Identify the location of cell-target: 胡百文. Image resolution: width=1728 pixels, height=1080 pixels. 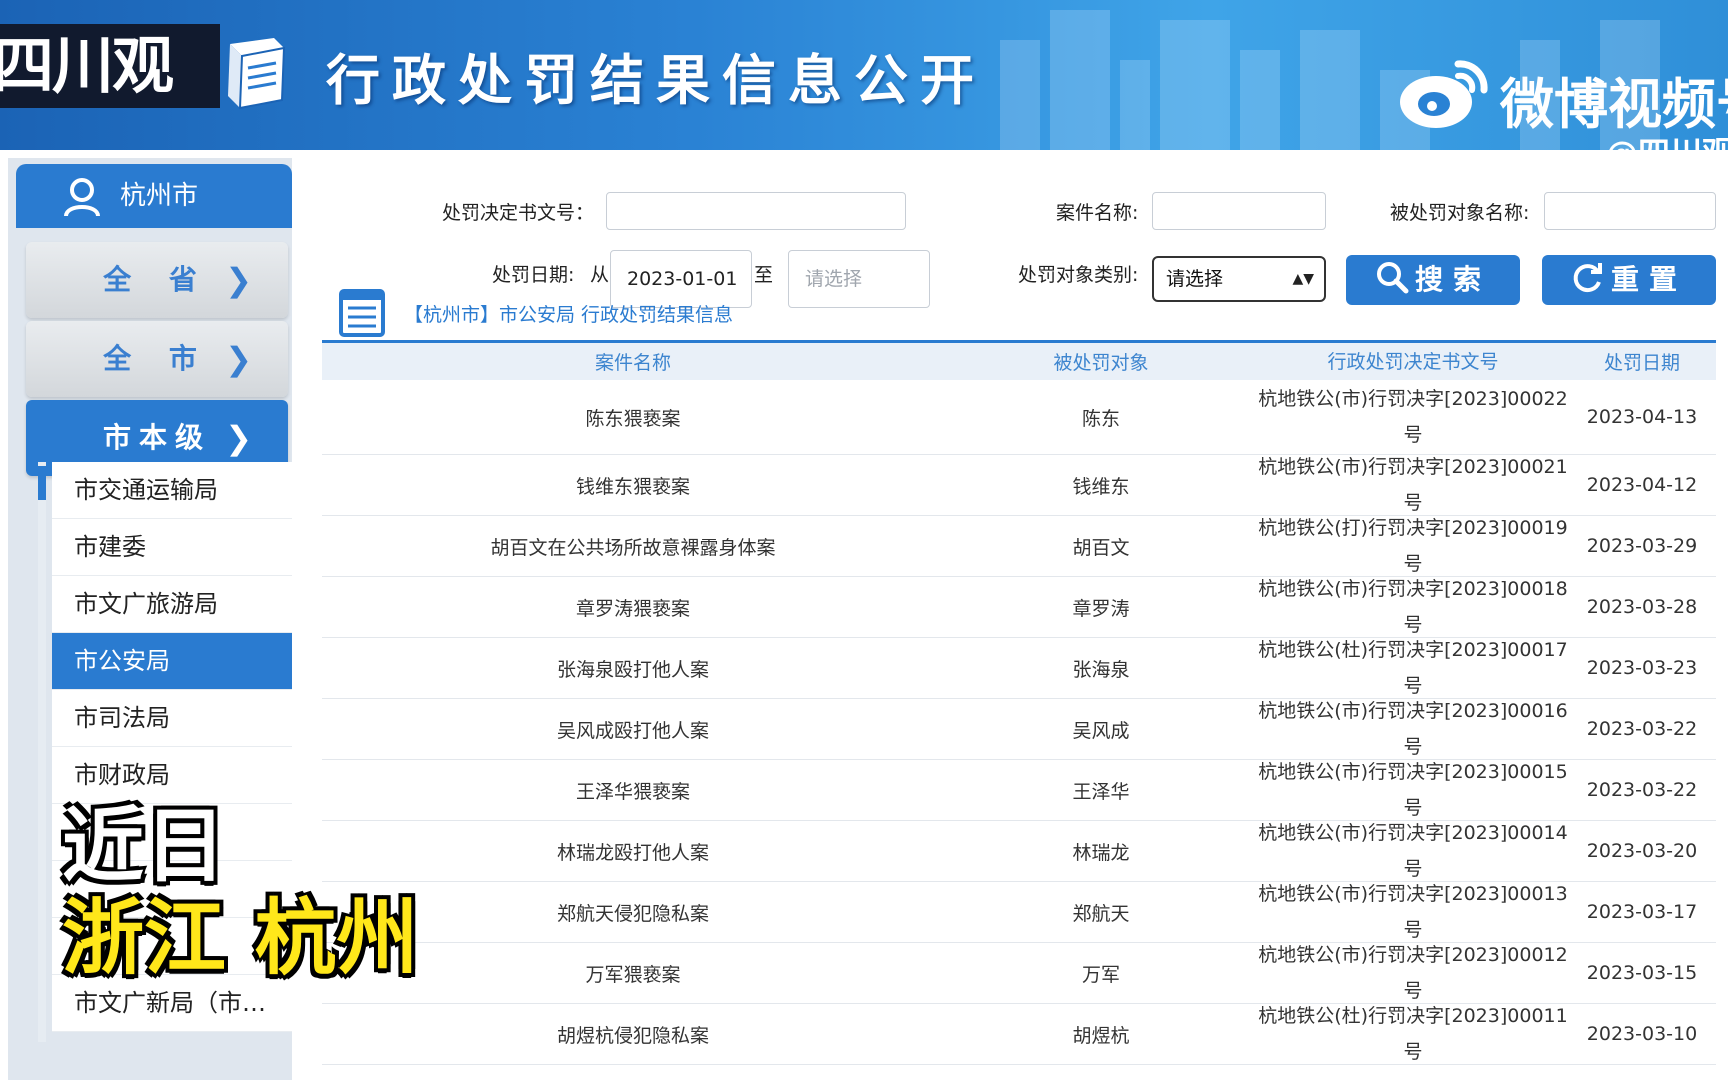
(1101, 547).